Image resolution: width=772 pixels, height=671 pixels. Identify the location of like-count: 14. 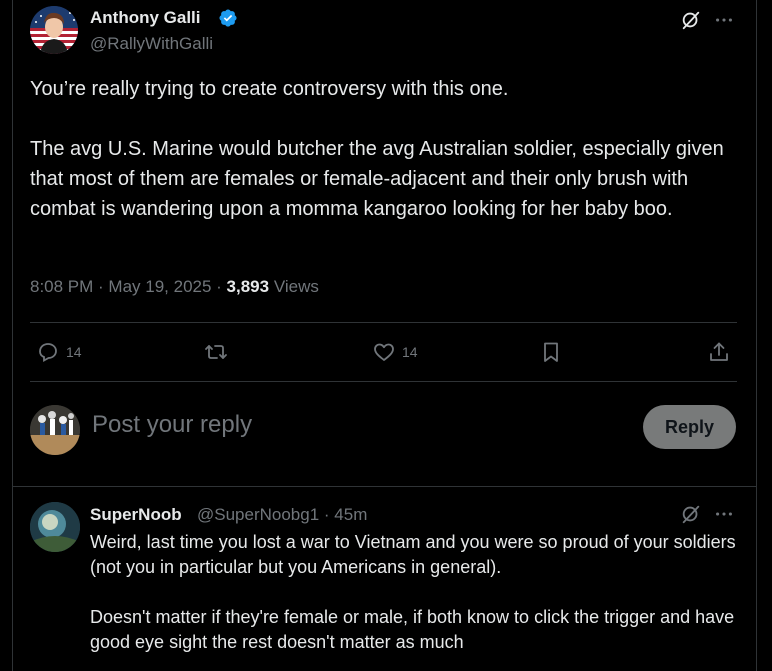
(410, 352).